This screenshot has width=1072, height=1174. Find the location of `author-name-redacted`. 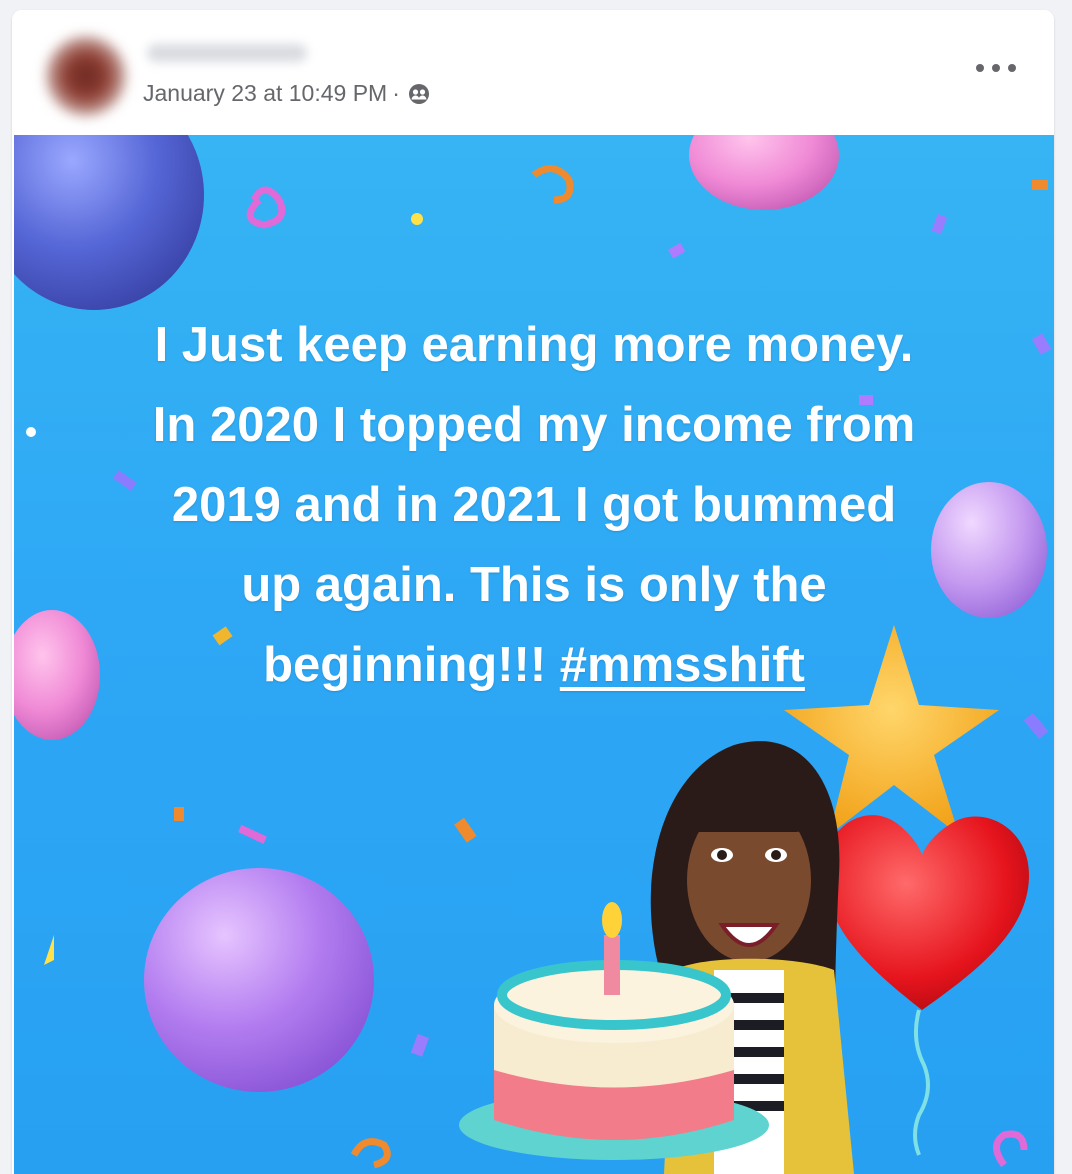

author-name-redacted is located at coordinates (227, 53).